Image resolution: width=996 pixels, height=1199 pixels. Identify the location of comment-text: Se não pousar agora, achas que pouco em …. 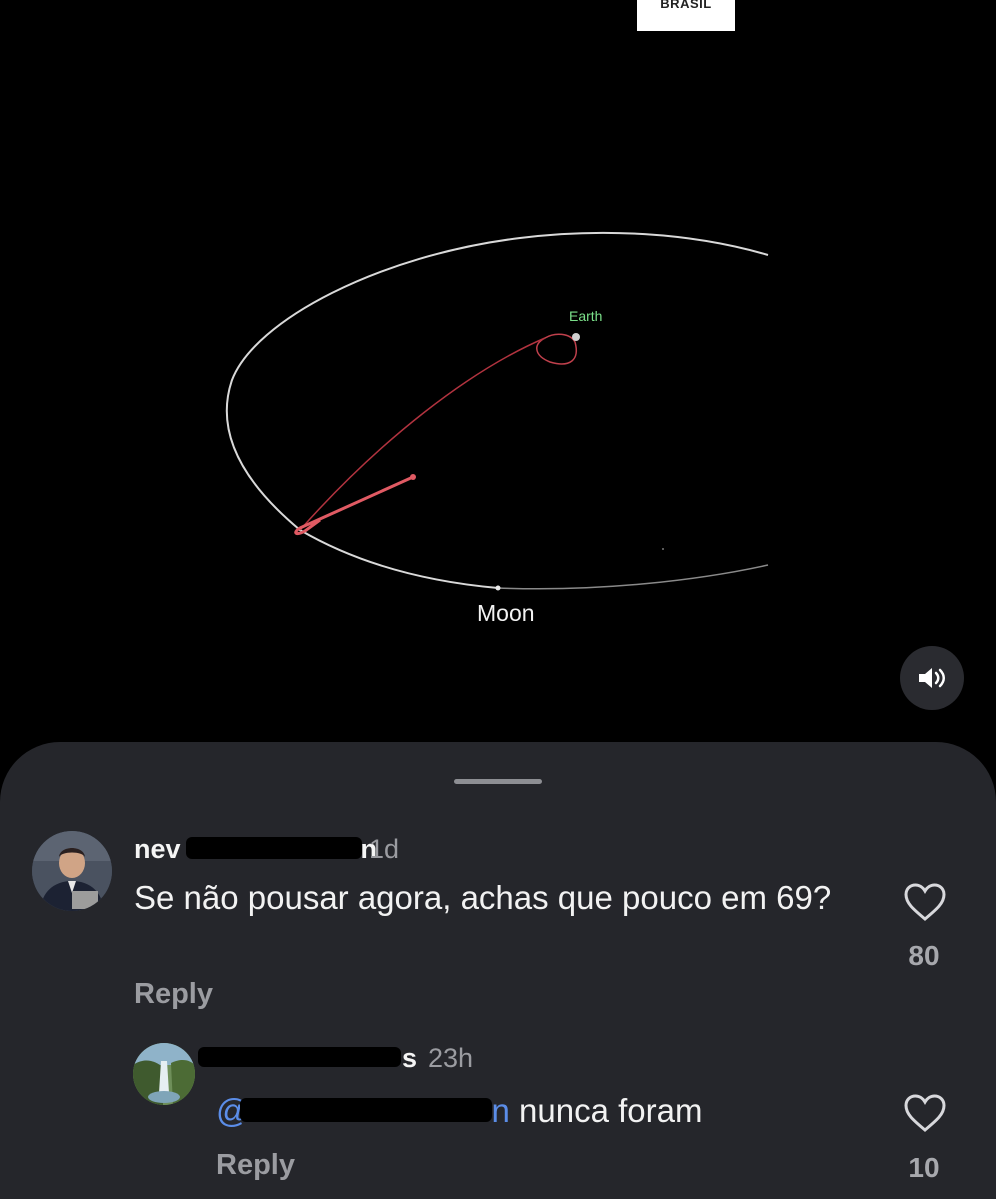
(483, 897).